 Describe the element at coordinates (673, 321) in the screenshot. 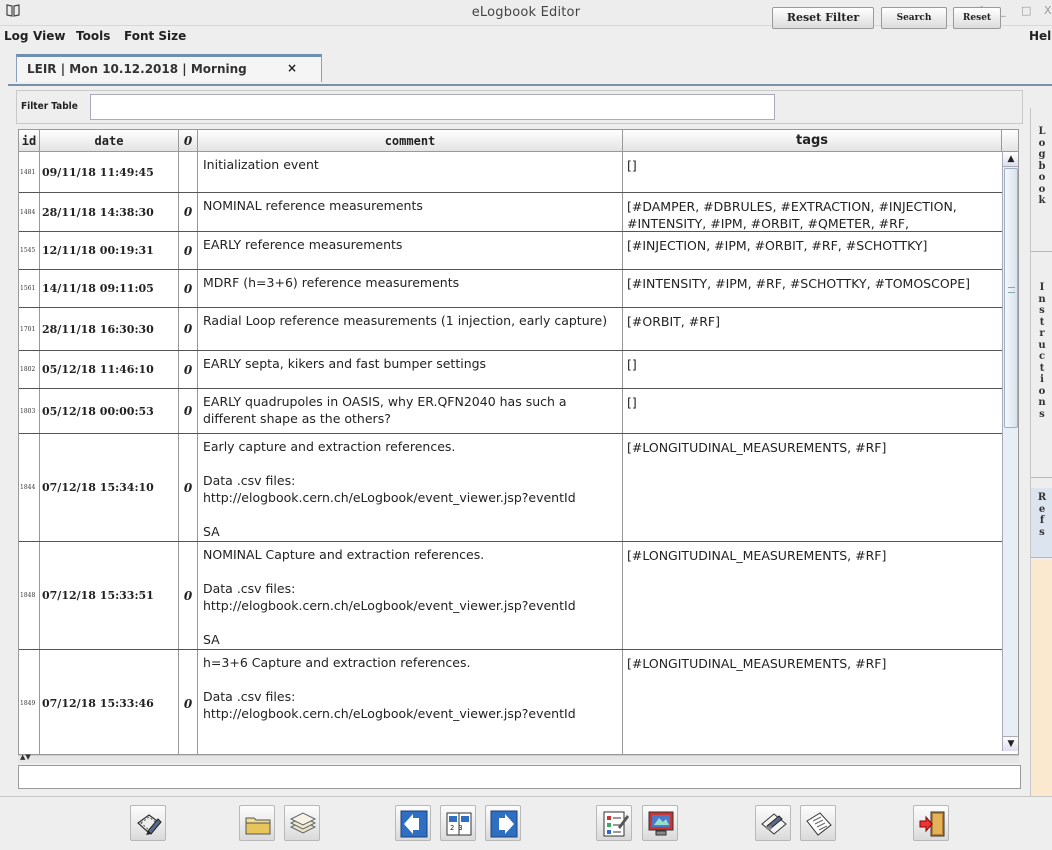

I see `row-tags: [#ORBIT, #RF]` at that location.